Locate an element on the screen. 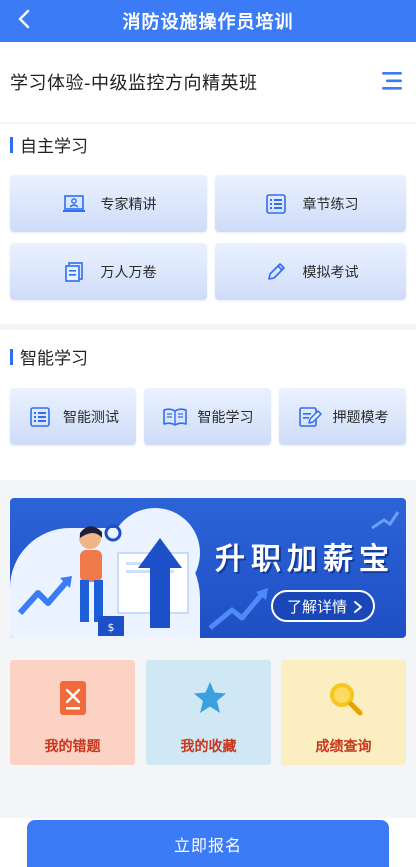  learn-more-button: 了解详情 is located at coordinates (323, 606).